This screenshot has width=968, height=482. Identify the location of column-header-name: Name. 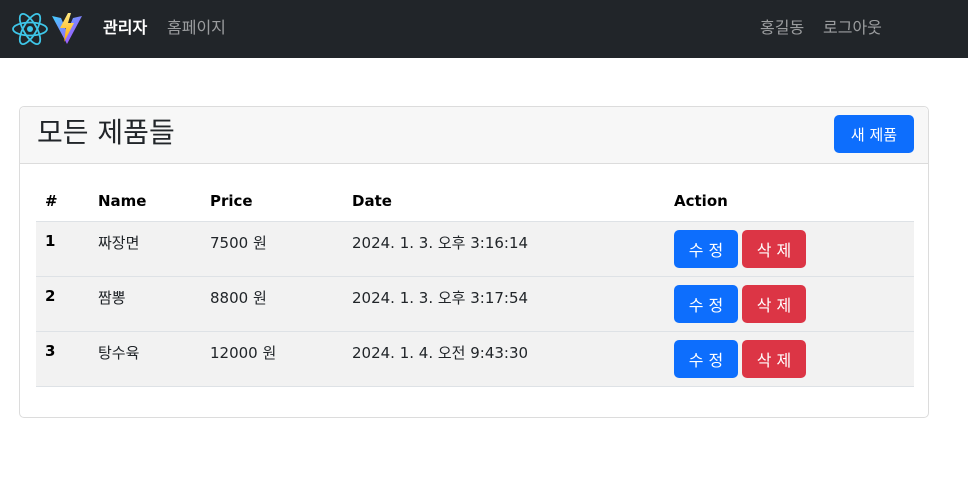
(122, 201).